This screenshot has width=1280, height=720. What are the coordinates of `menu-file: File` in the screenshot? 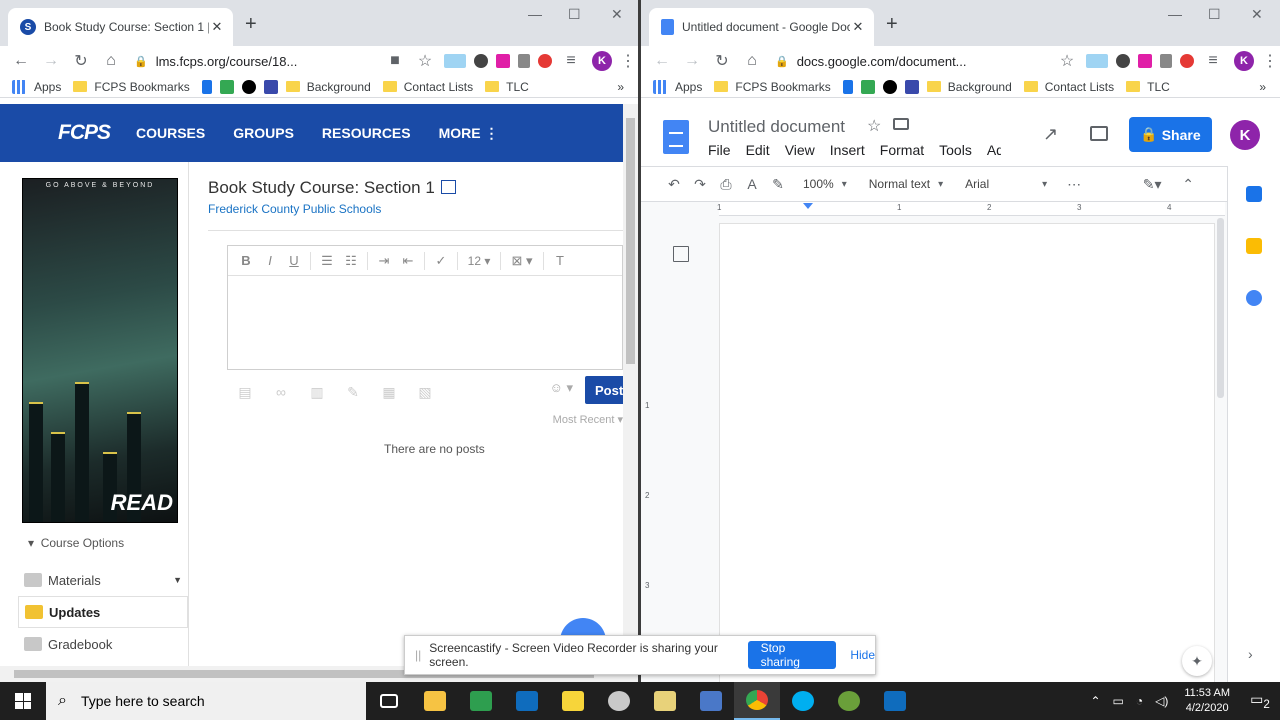 It's located at (719, 150).